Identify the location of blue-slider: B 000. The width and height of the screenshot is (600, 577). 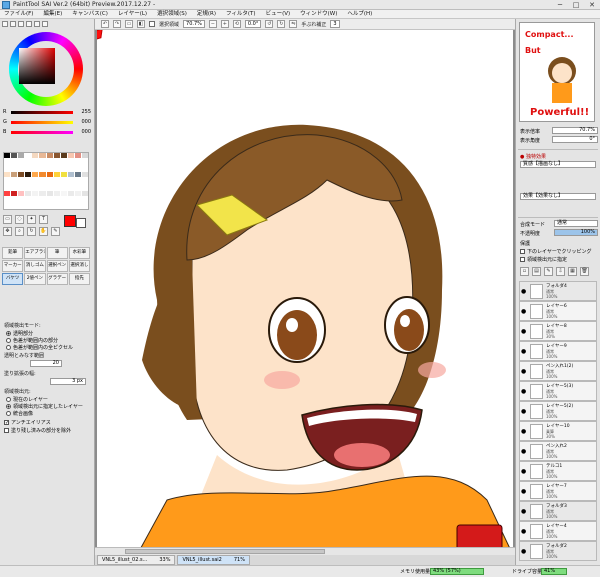
(47, 132).